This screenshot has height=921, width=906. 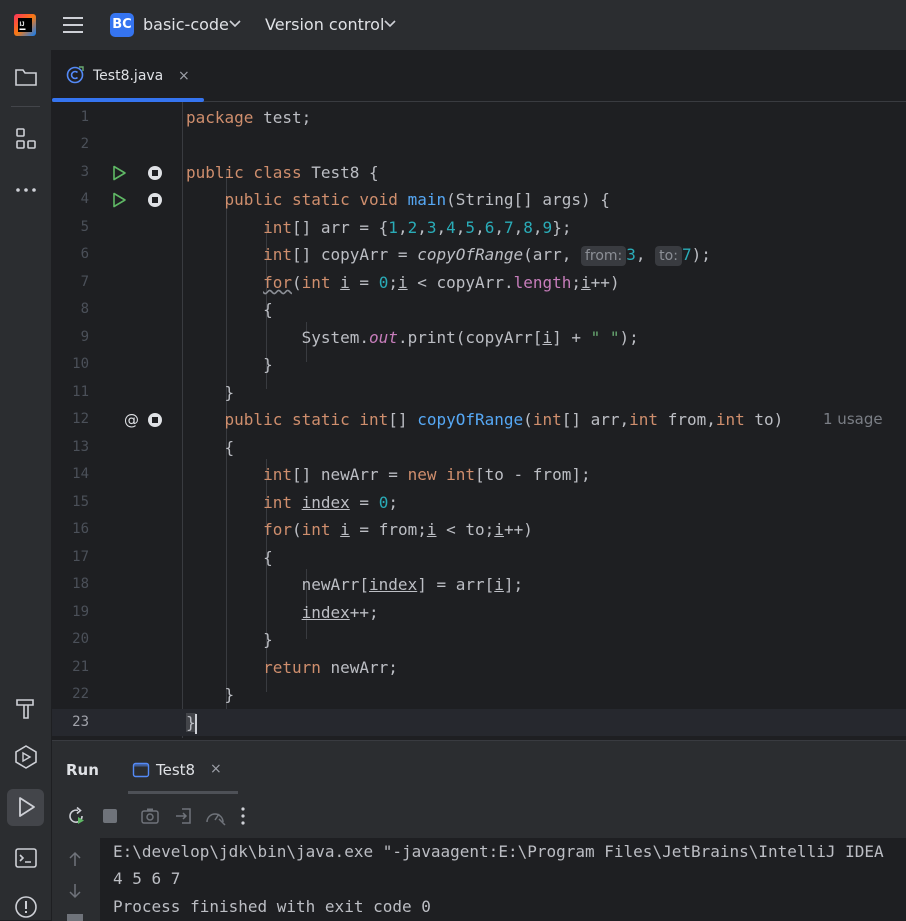 I want to click on line-number: 20, so click(x=80, y=639).